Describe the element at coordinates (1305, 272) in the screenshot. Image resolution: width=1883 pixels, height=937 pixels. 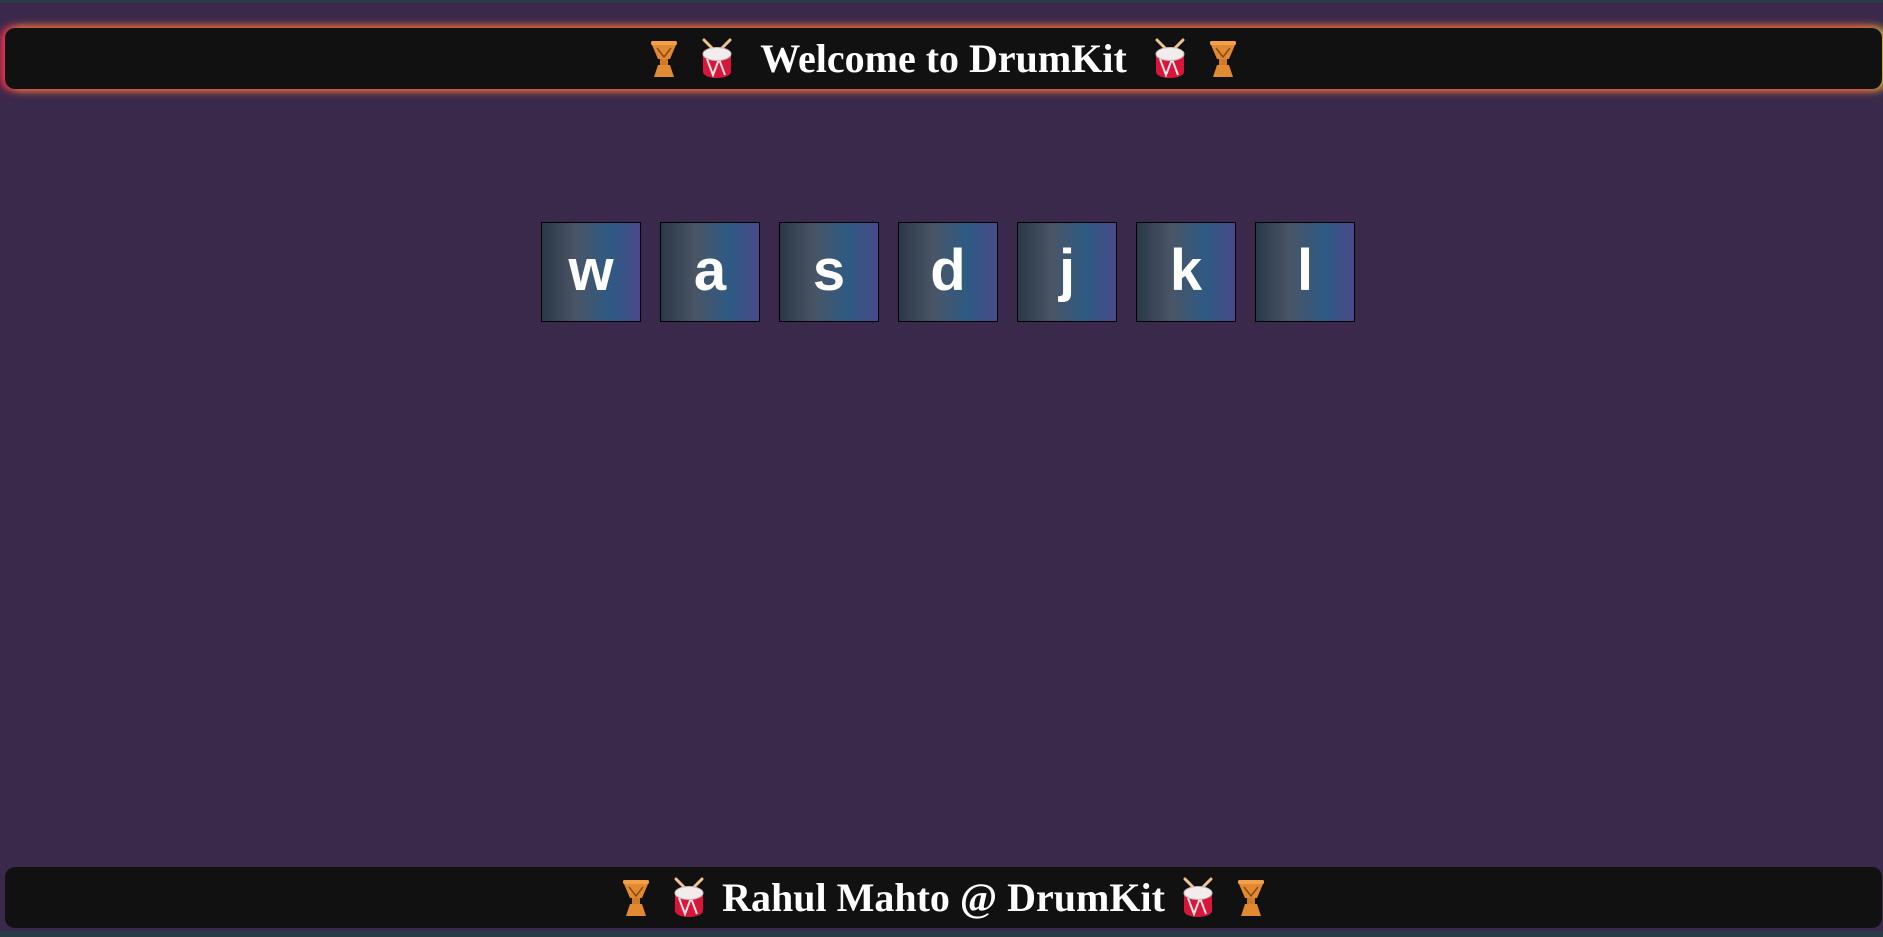
I see `drum-key-l: l` at that location.